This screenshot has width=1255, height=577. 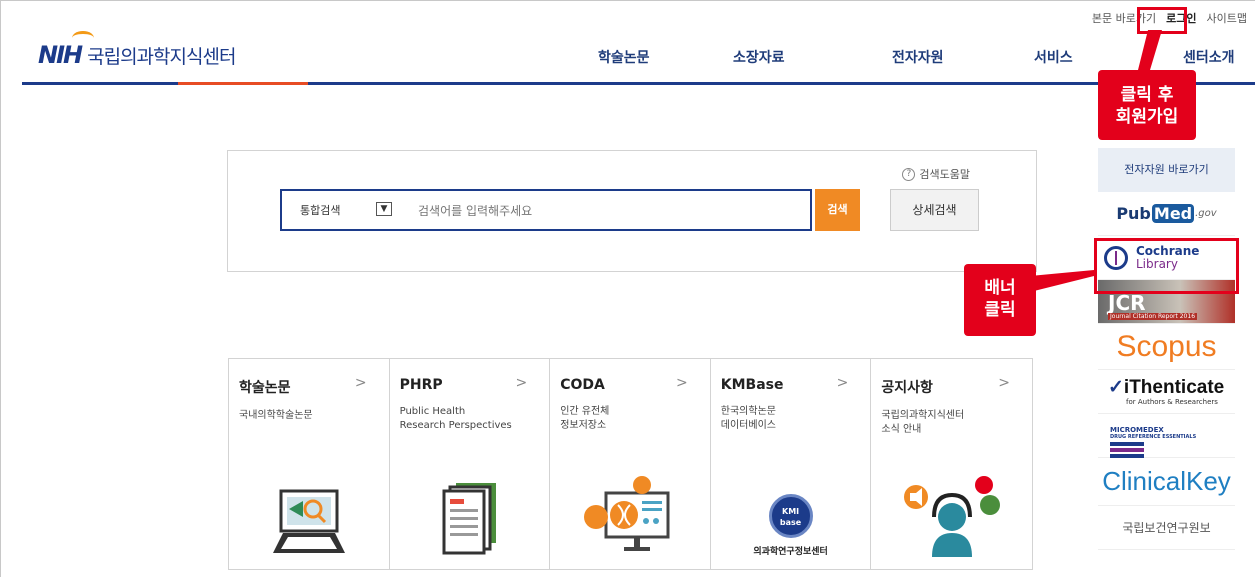 I want to click on search-input, so click(x=608, y=211).